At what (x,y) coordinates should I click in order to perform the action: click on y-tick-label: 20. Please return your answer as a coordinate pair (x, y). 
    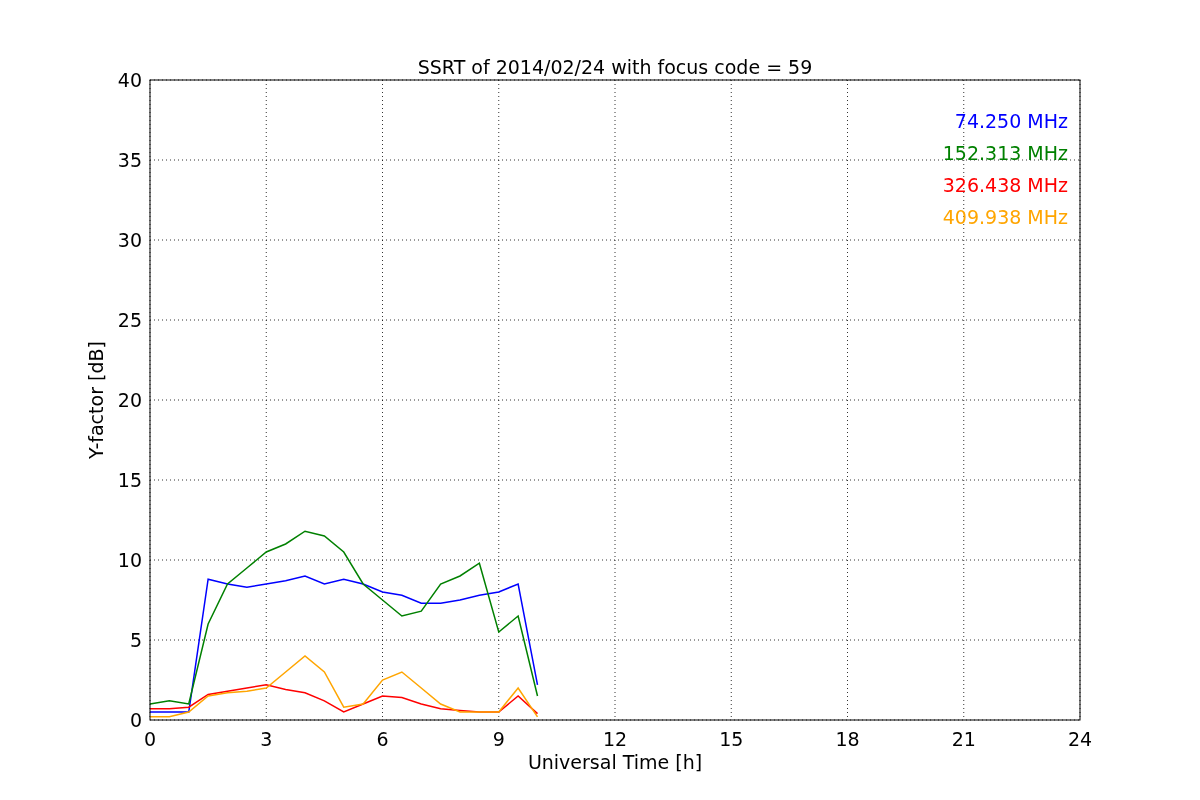
    Looking at the image, I should click on (129, 400).